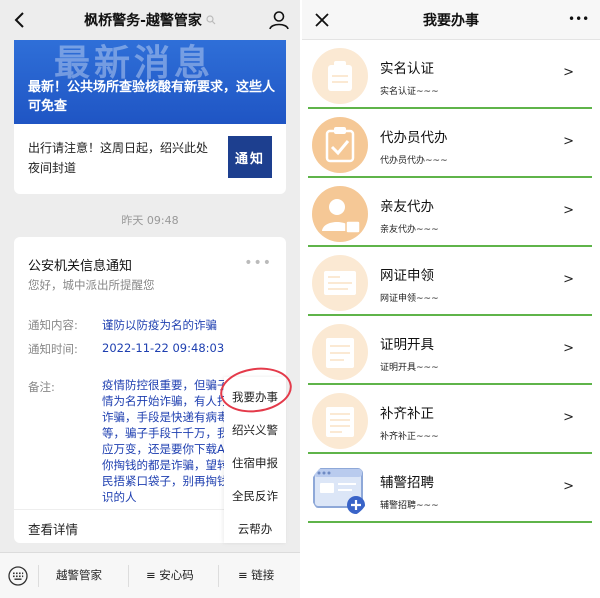 Image resolution: width=600 pixels, height=598 pixels. Describe the element at coordinates (409, 92) in the screenshot. I see `service-subtitle: 实名认证~~~` at that location.